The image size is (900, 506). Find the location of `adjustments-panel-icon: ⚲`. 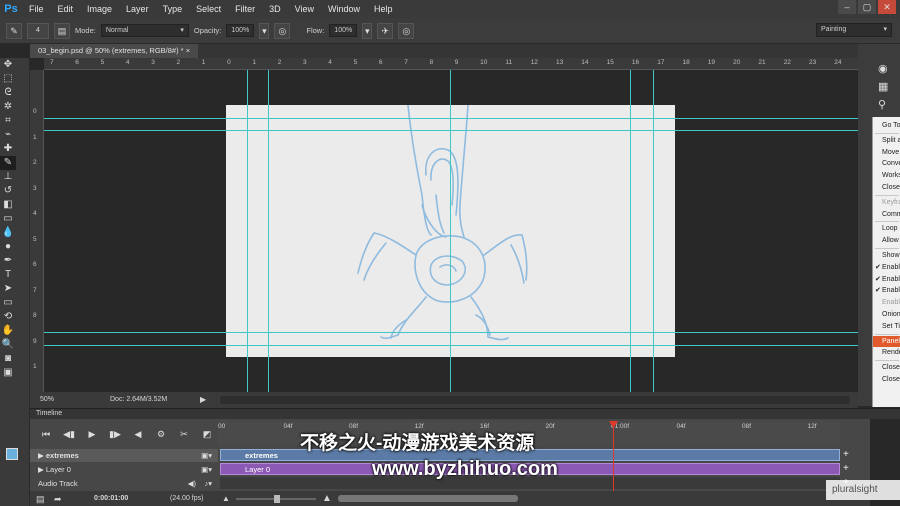

adjustments-panel-icon: ⚲ is located at coordinates (882, 104).